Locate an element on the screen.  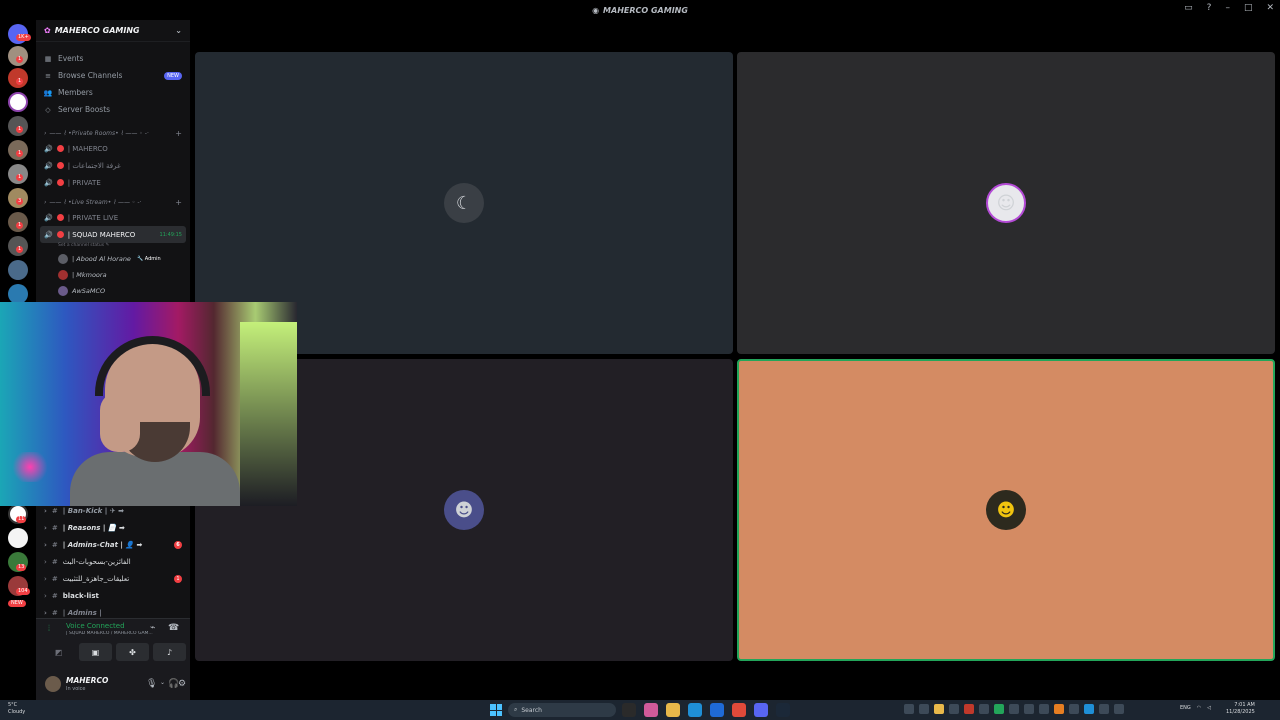
discord-icon is located at coordinates (761, 710).